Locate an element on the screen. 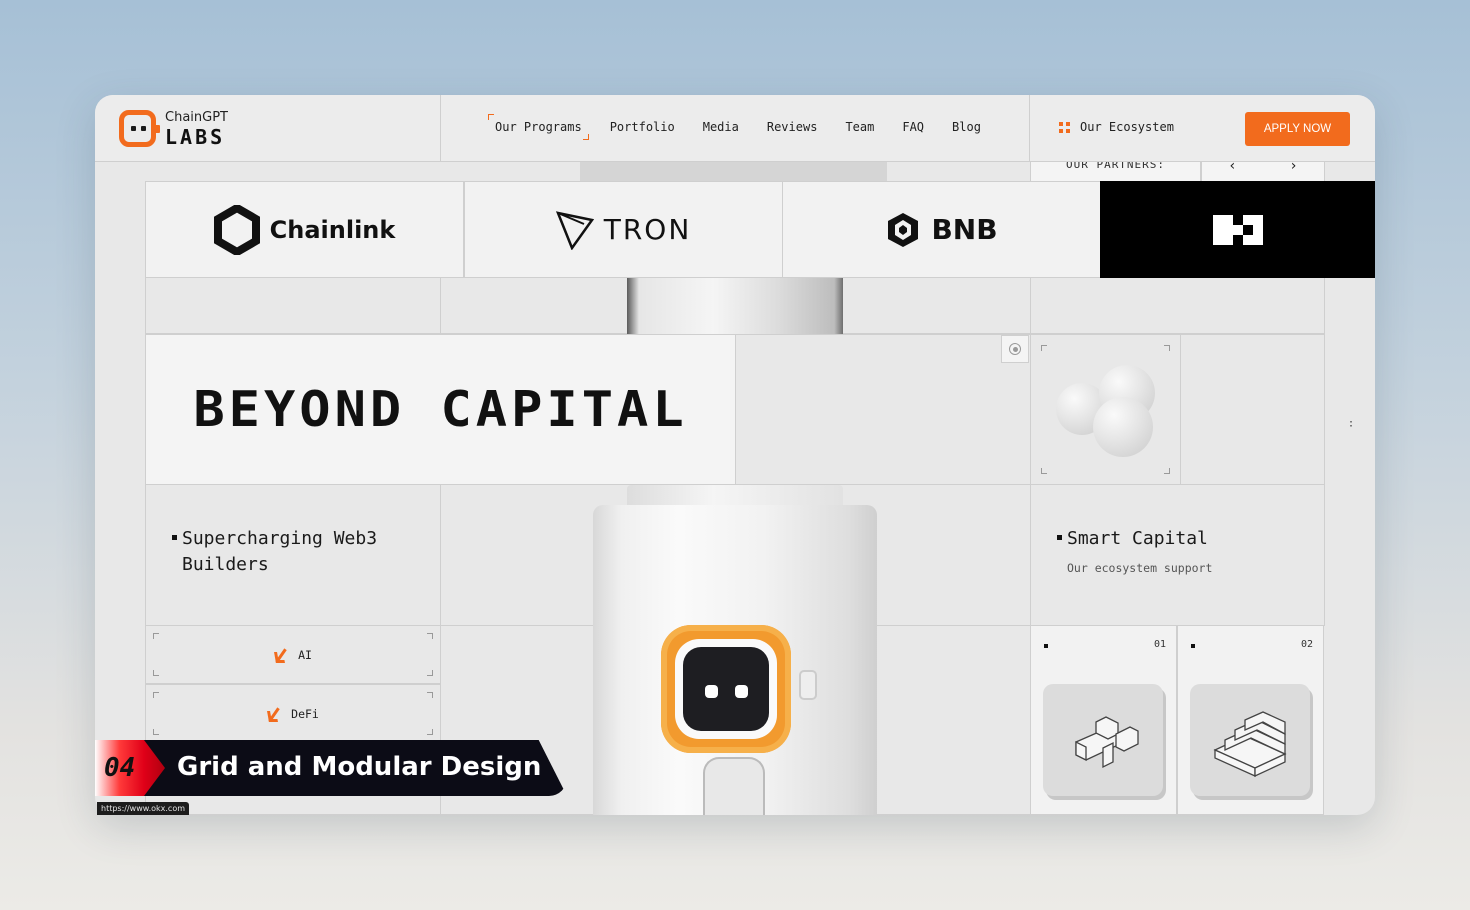  nav-our-programs: Our Programs is located at coordinates (538, 127).